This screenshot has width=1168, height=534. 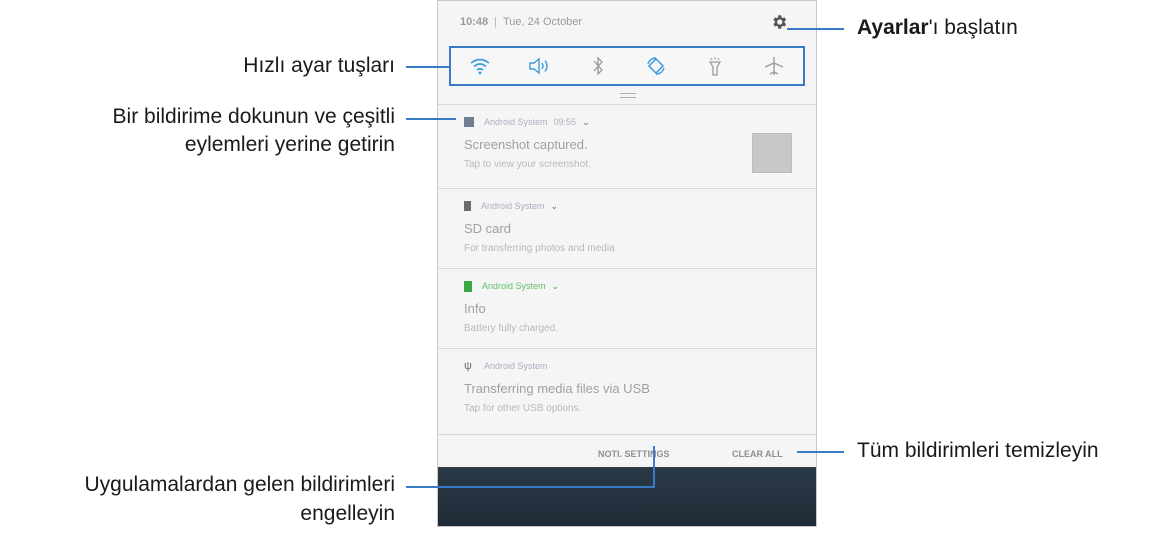 I want to click on image-icon, so click(x=469, y=122).